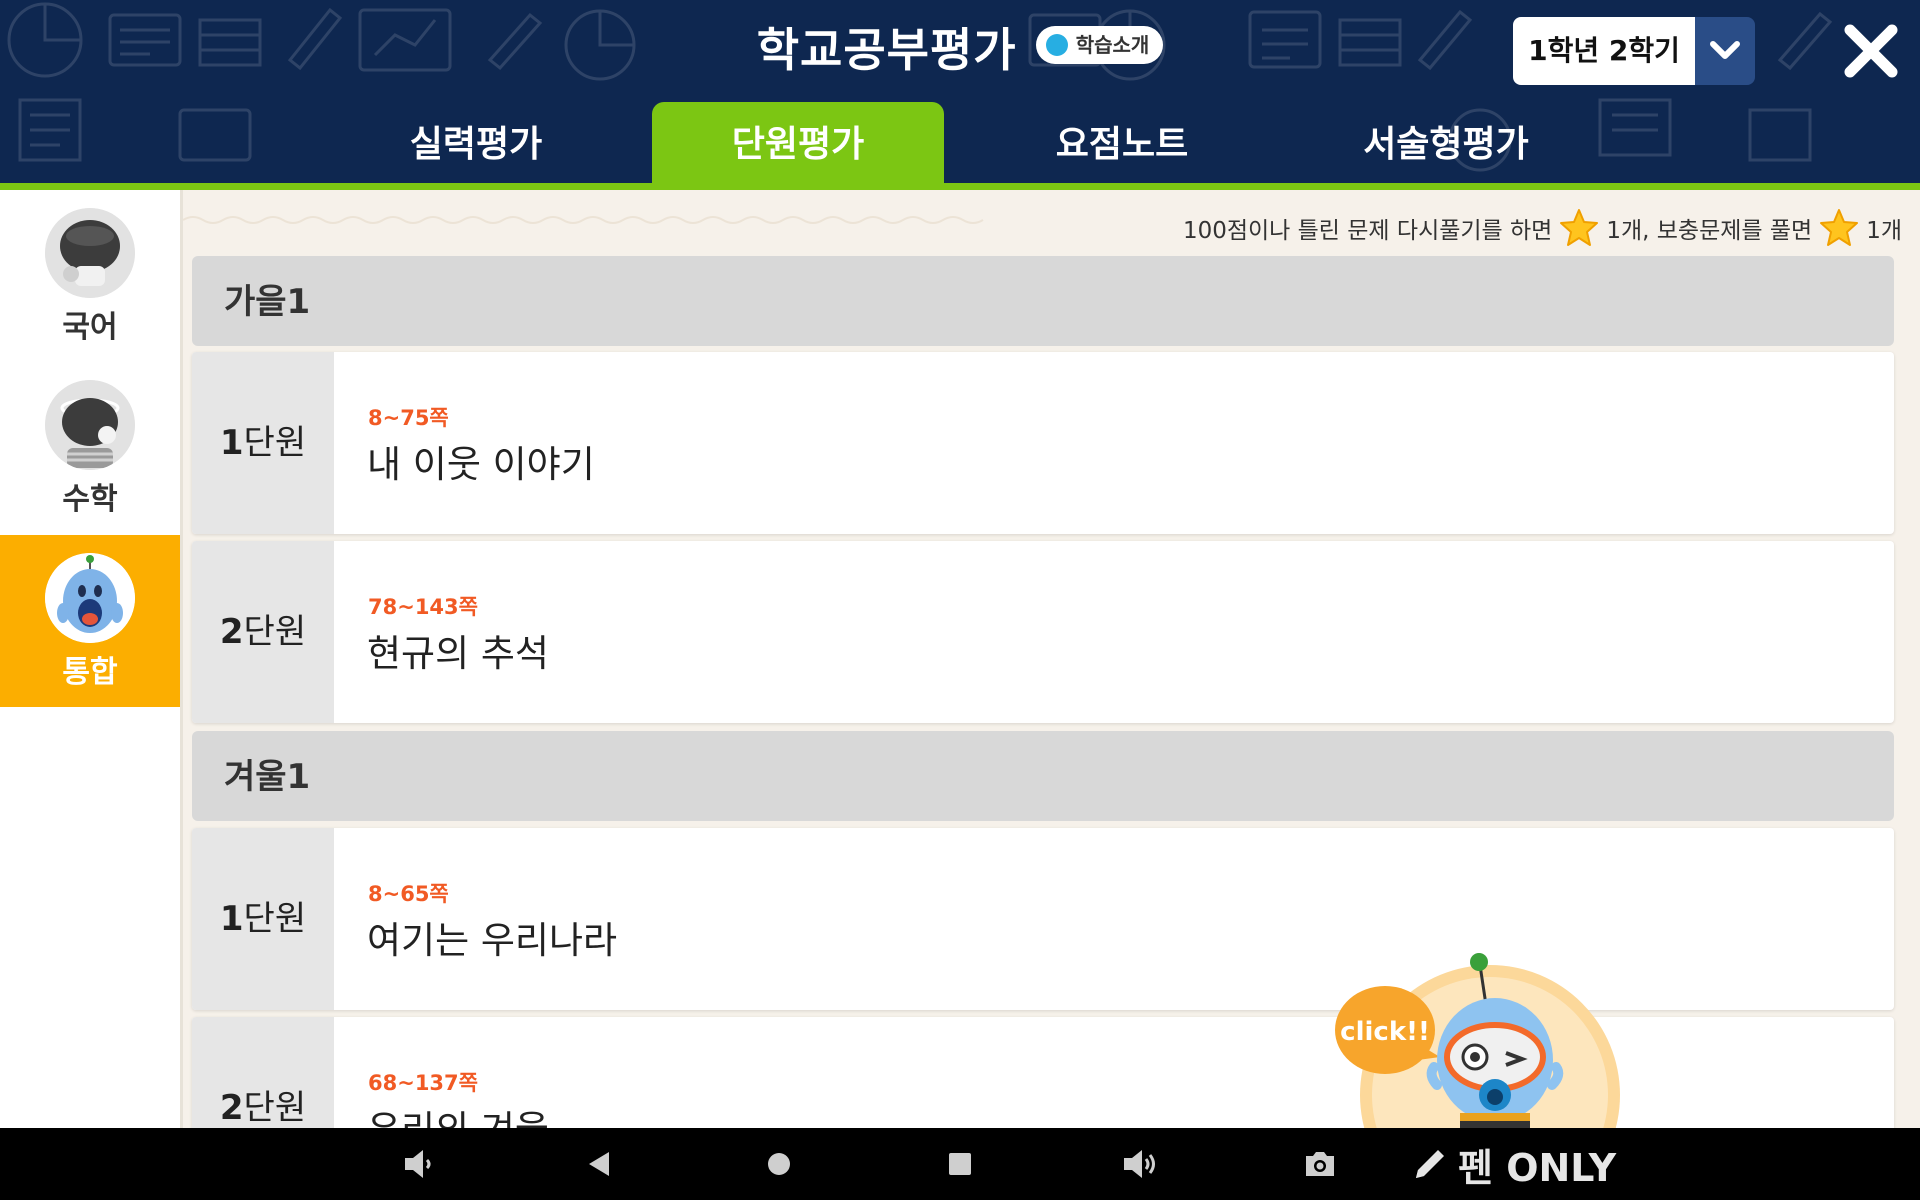 This screenshot has height=1200, width=1920. Describe the element at coordinates (1043, 632) in the screenshot. I see `unit-row: 2단원 78~143쪽 현규의 추석` at that location.